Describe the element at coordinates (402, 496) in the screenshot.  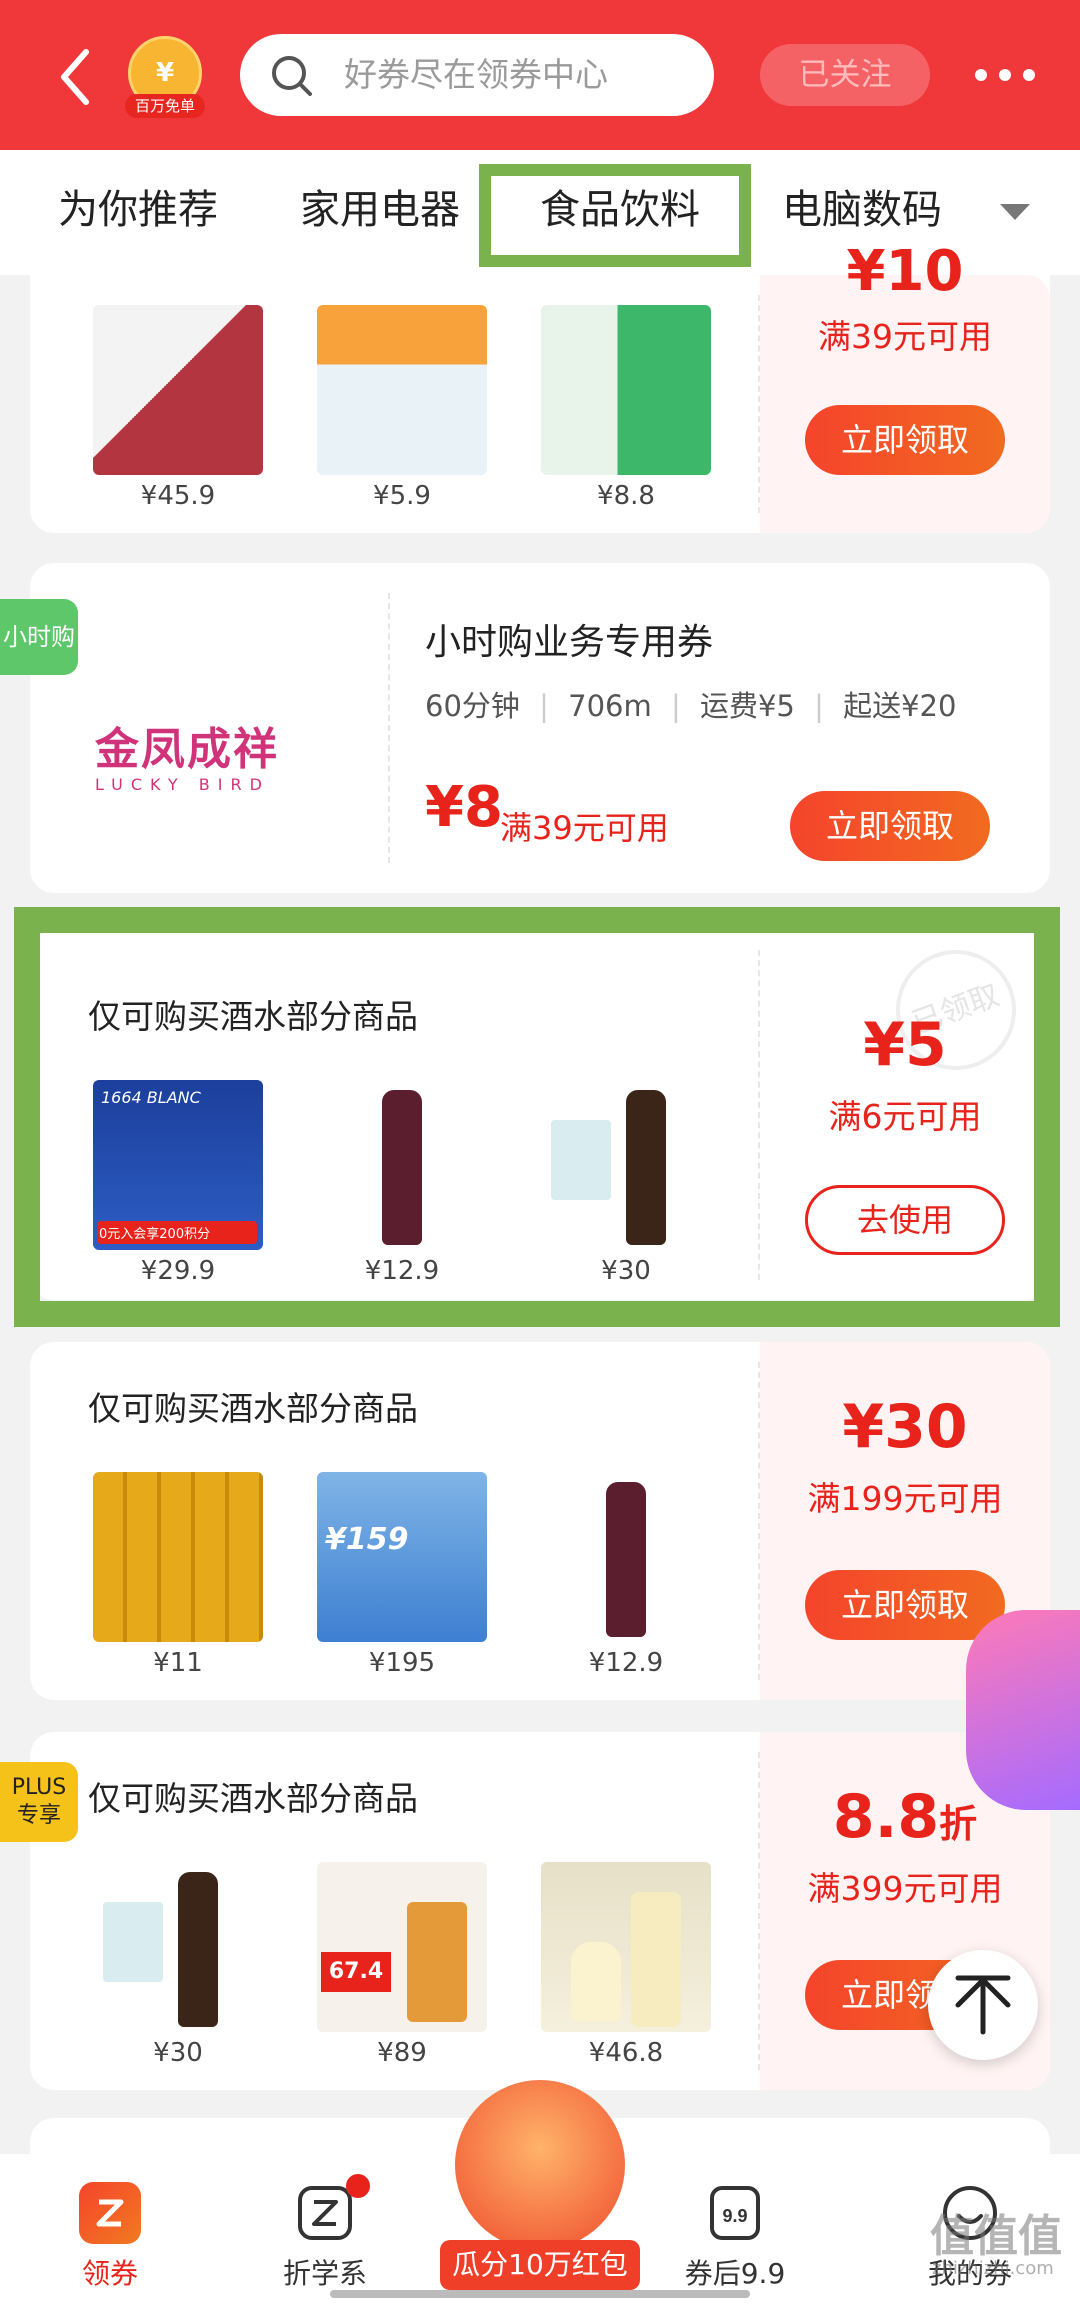
I see `product-price: ¥5.9` at that location.